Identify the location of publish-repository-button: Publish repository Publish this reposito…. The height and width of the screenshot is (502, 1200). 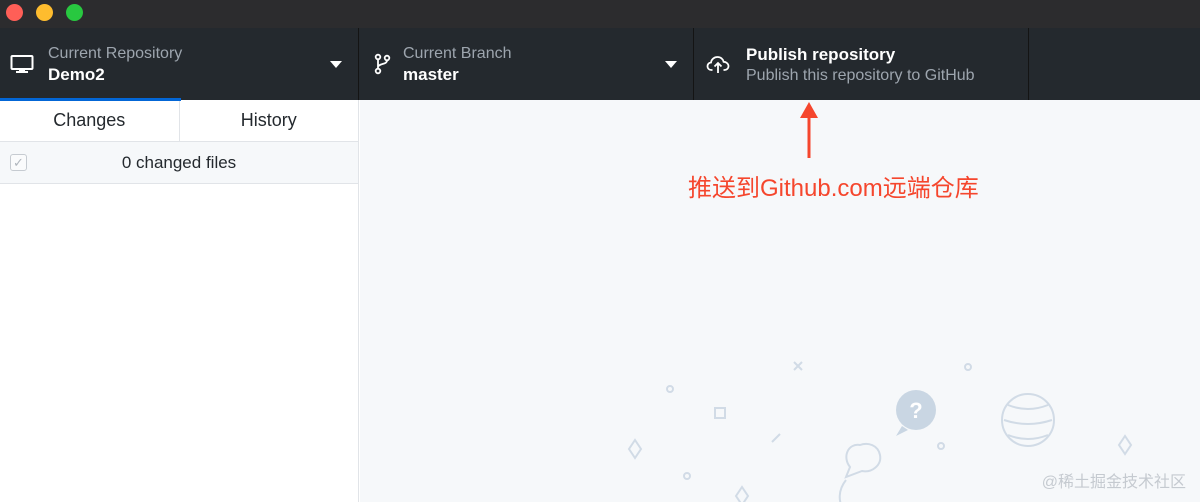
(861, 64).